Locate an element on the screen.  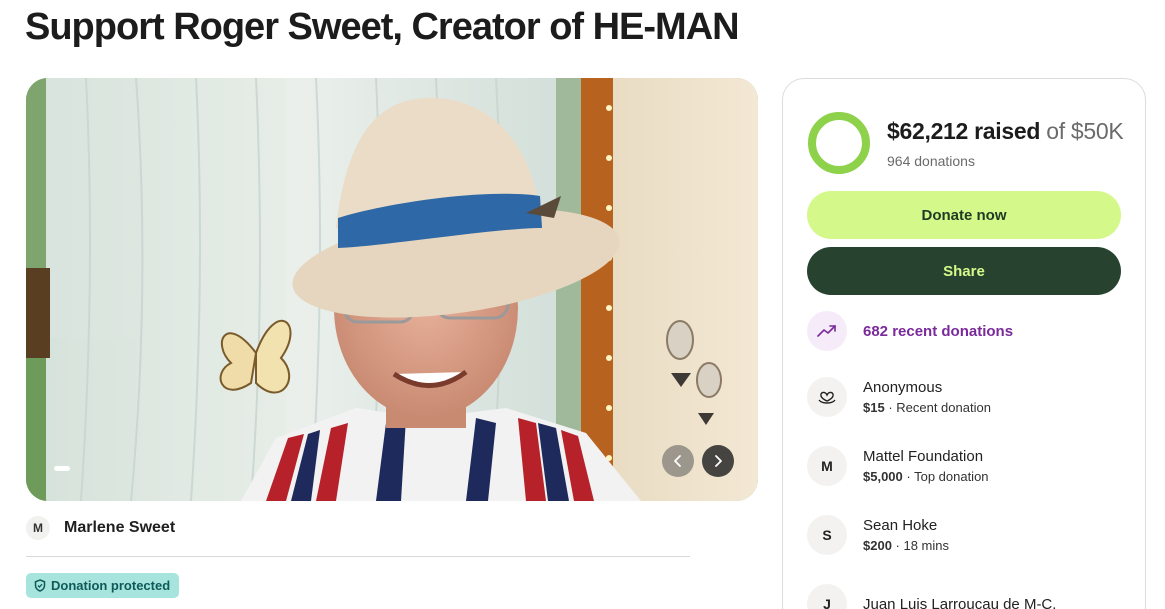
organizer-name: Marlene Sweet is located at coordinates (119, 528).